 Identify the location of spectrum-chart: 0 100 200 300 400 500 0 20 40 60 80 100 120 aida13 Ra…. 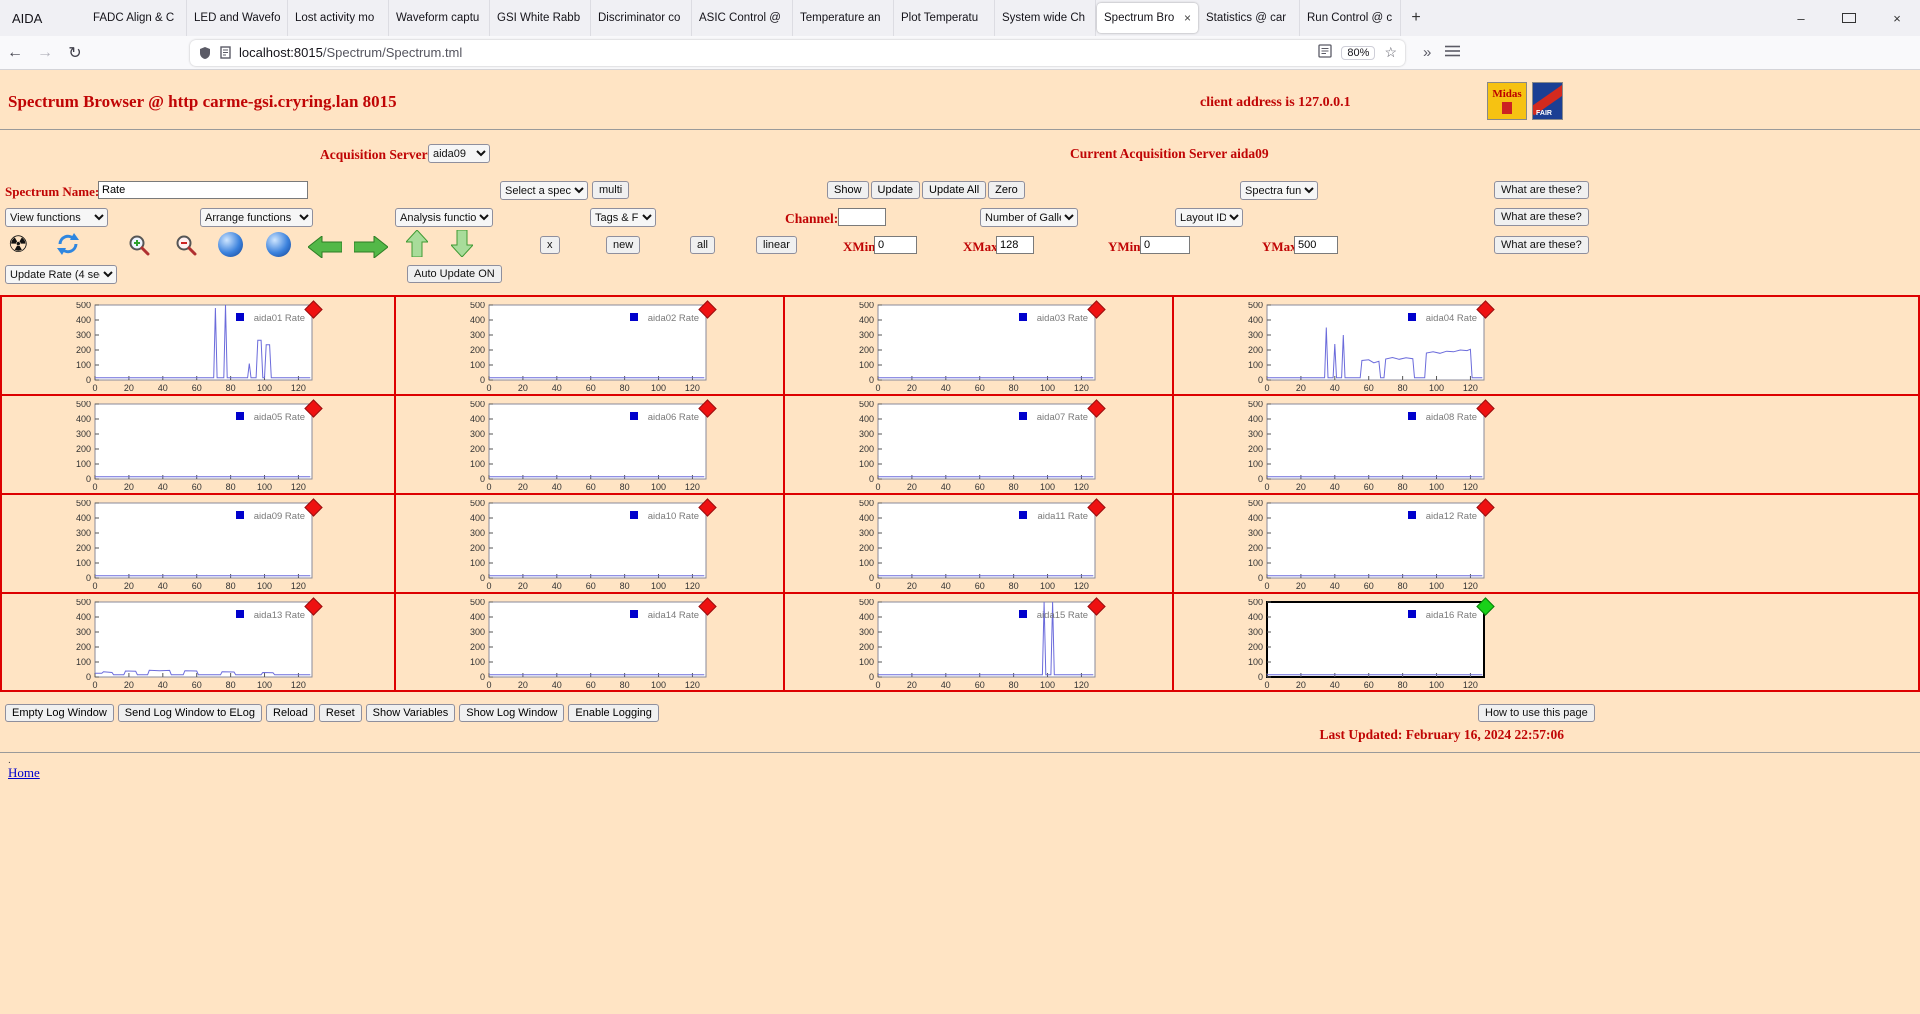
(190, 644).